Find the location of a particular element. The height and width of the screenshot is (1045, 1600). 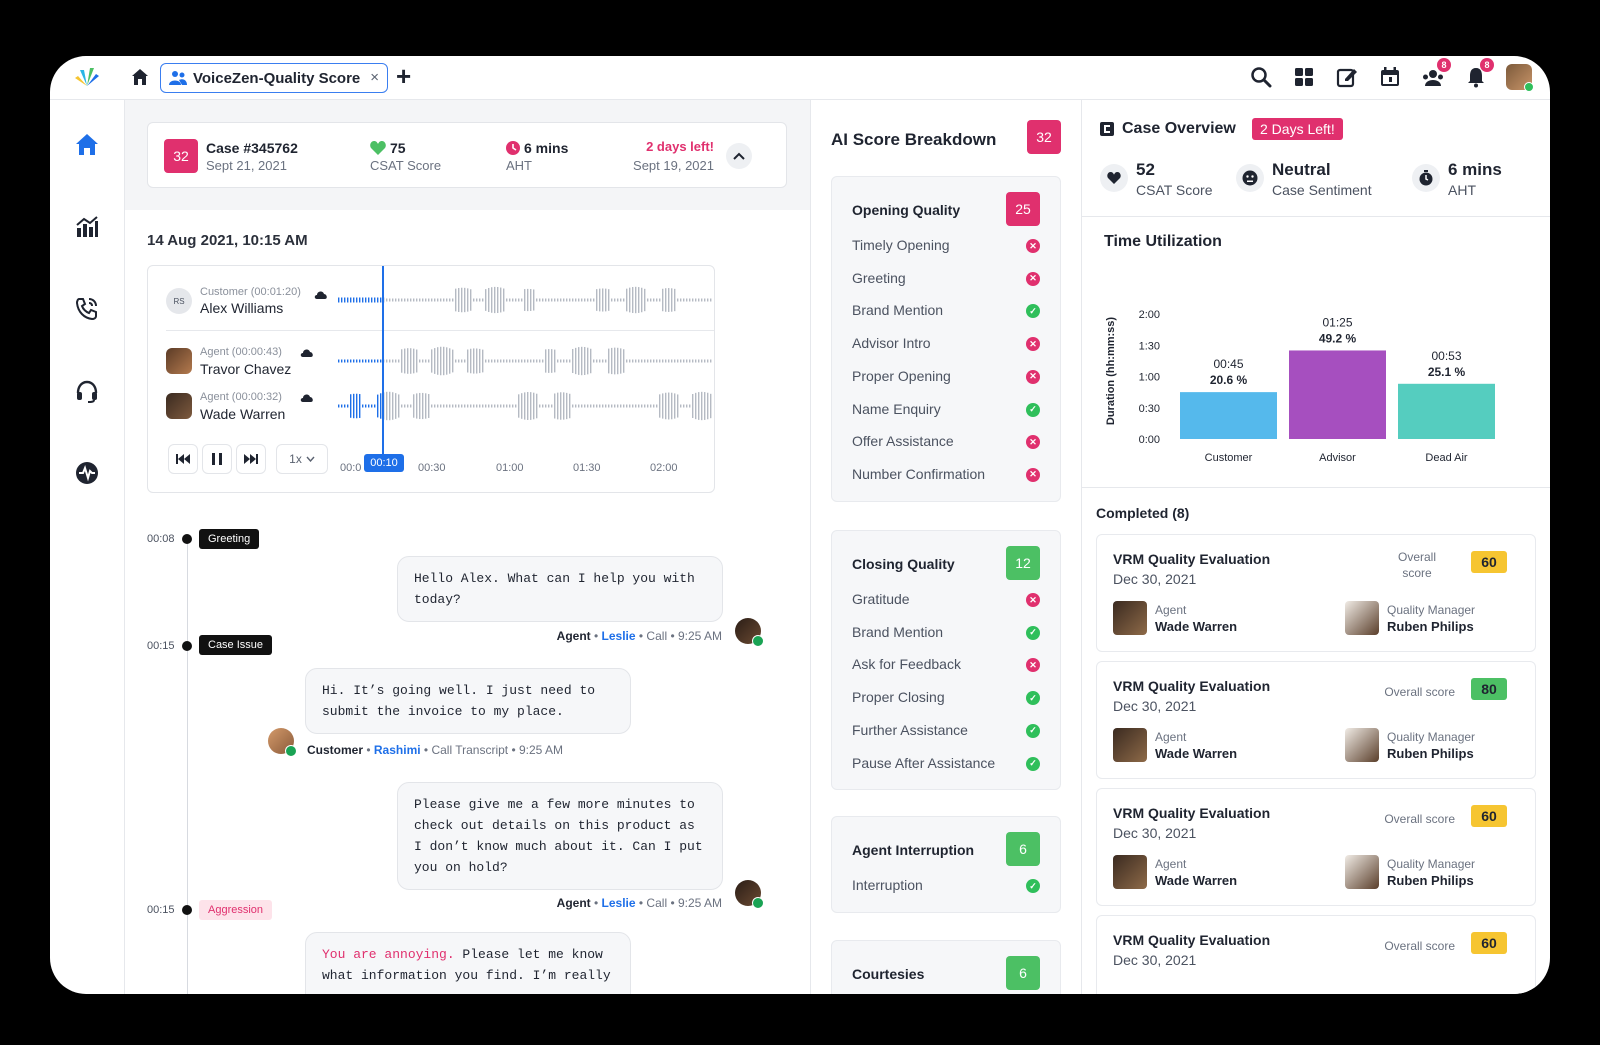

bell-icon: 8 is located at coordinates (1478, 74).